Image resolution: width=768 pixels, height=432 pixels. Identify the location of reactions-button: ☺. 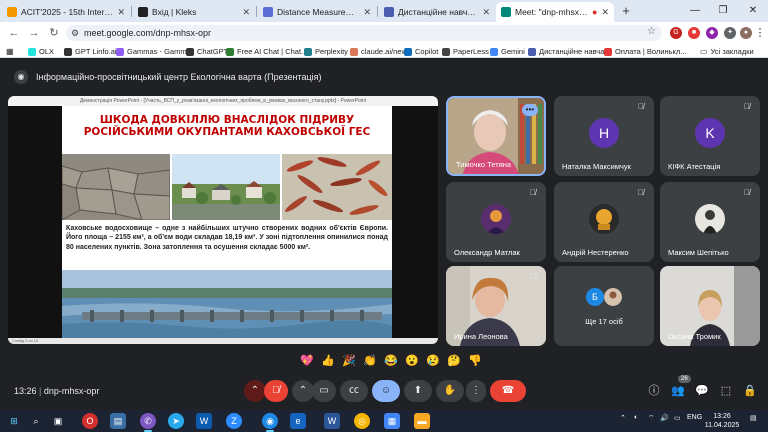
(386, 391).